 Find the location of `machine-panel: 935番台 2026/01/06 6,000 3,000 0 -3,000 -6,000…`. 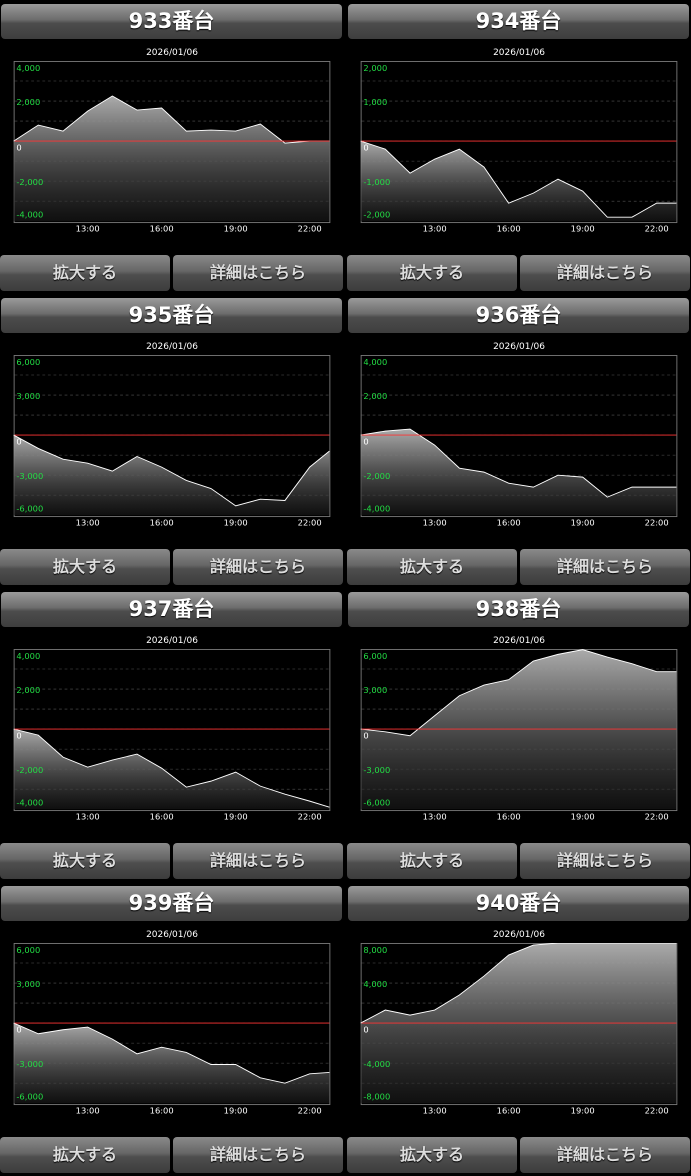

machine-panel: 935番台 2026/01/06 6,000 3,000 0 -3,000 -6,000… is located at coordinates (172, 441).